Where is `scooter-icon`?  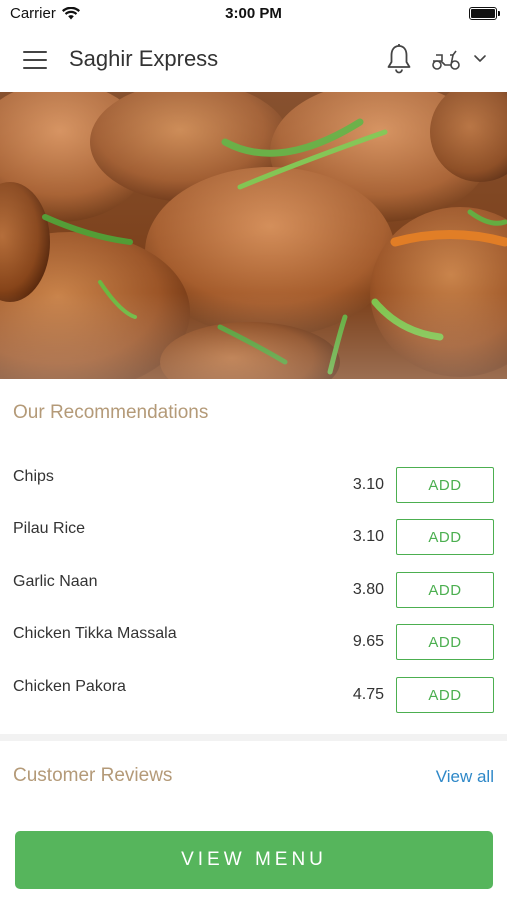 scooter-icon is located at coordinates (446, 59).